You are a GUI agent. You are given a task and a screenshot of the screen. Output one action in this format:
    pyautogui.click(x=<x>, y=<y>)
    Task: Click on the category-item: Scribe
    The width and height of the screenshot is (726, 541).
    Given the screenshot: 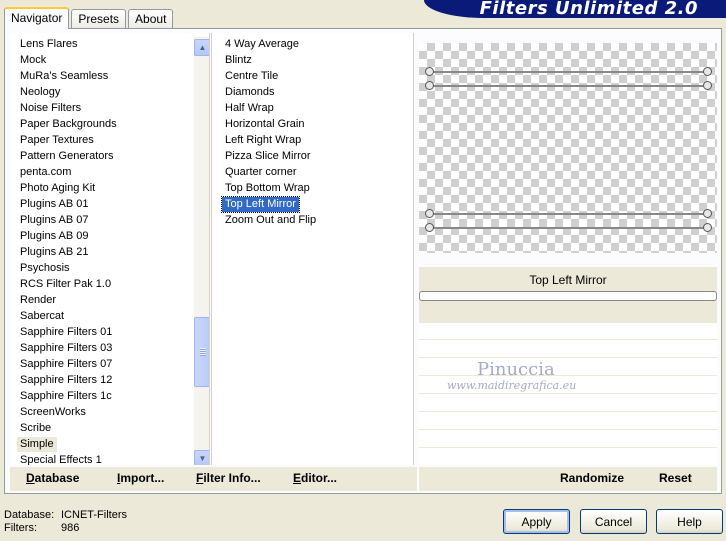 What is the action you would take?
    pyautogui.click(x=35, y=428)
    